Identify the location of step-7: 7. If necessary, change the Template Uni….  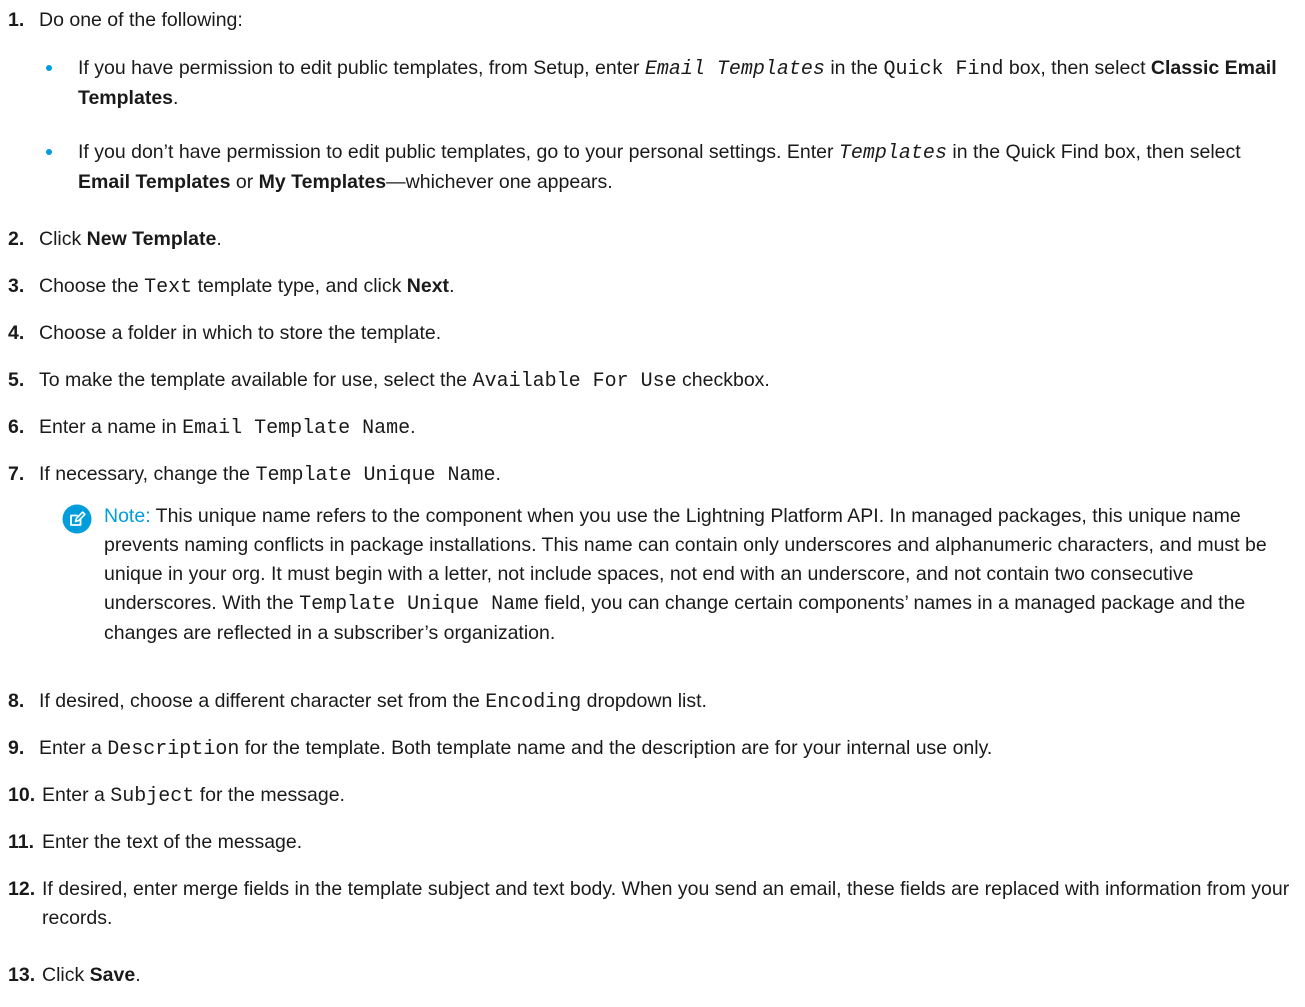
(653, 475).